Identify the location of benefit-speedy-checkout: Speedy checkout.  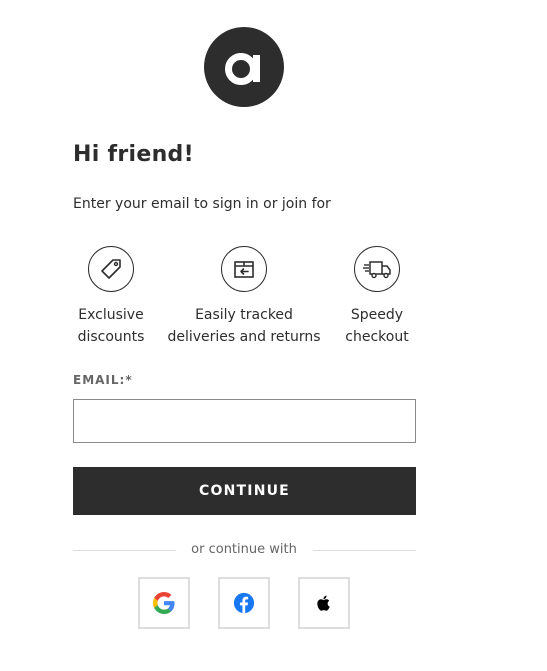
(377, 297).